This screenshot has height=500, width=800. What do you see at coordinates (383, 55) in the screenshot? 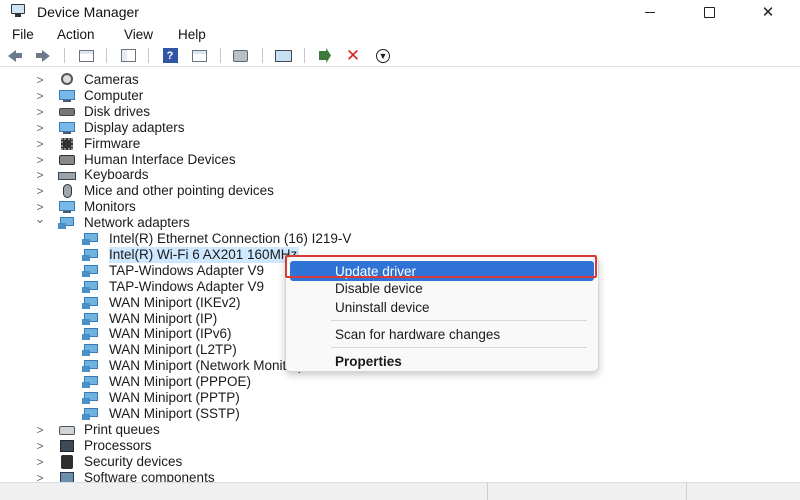
I see `disable-button: ▼` at bounding box center [383, 55].